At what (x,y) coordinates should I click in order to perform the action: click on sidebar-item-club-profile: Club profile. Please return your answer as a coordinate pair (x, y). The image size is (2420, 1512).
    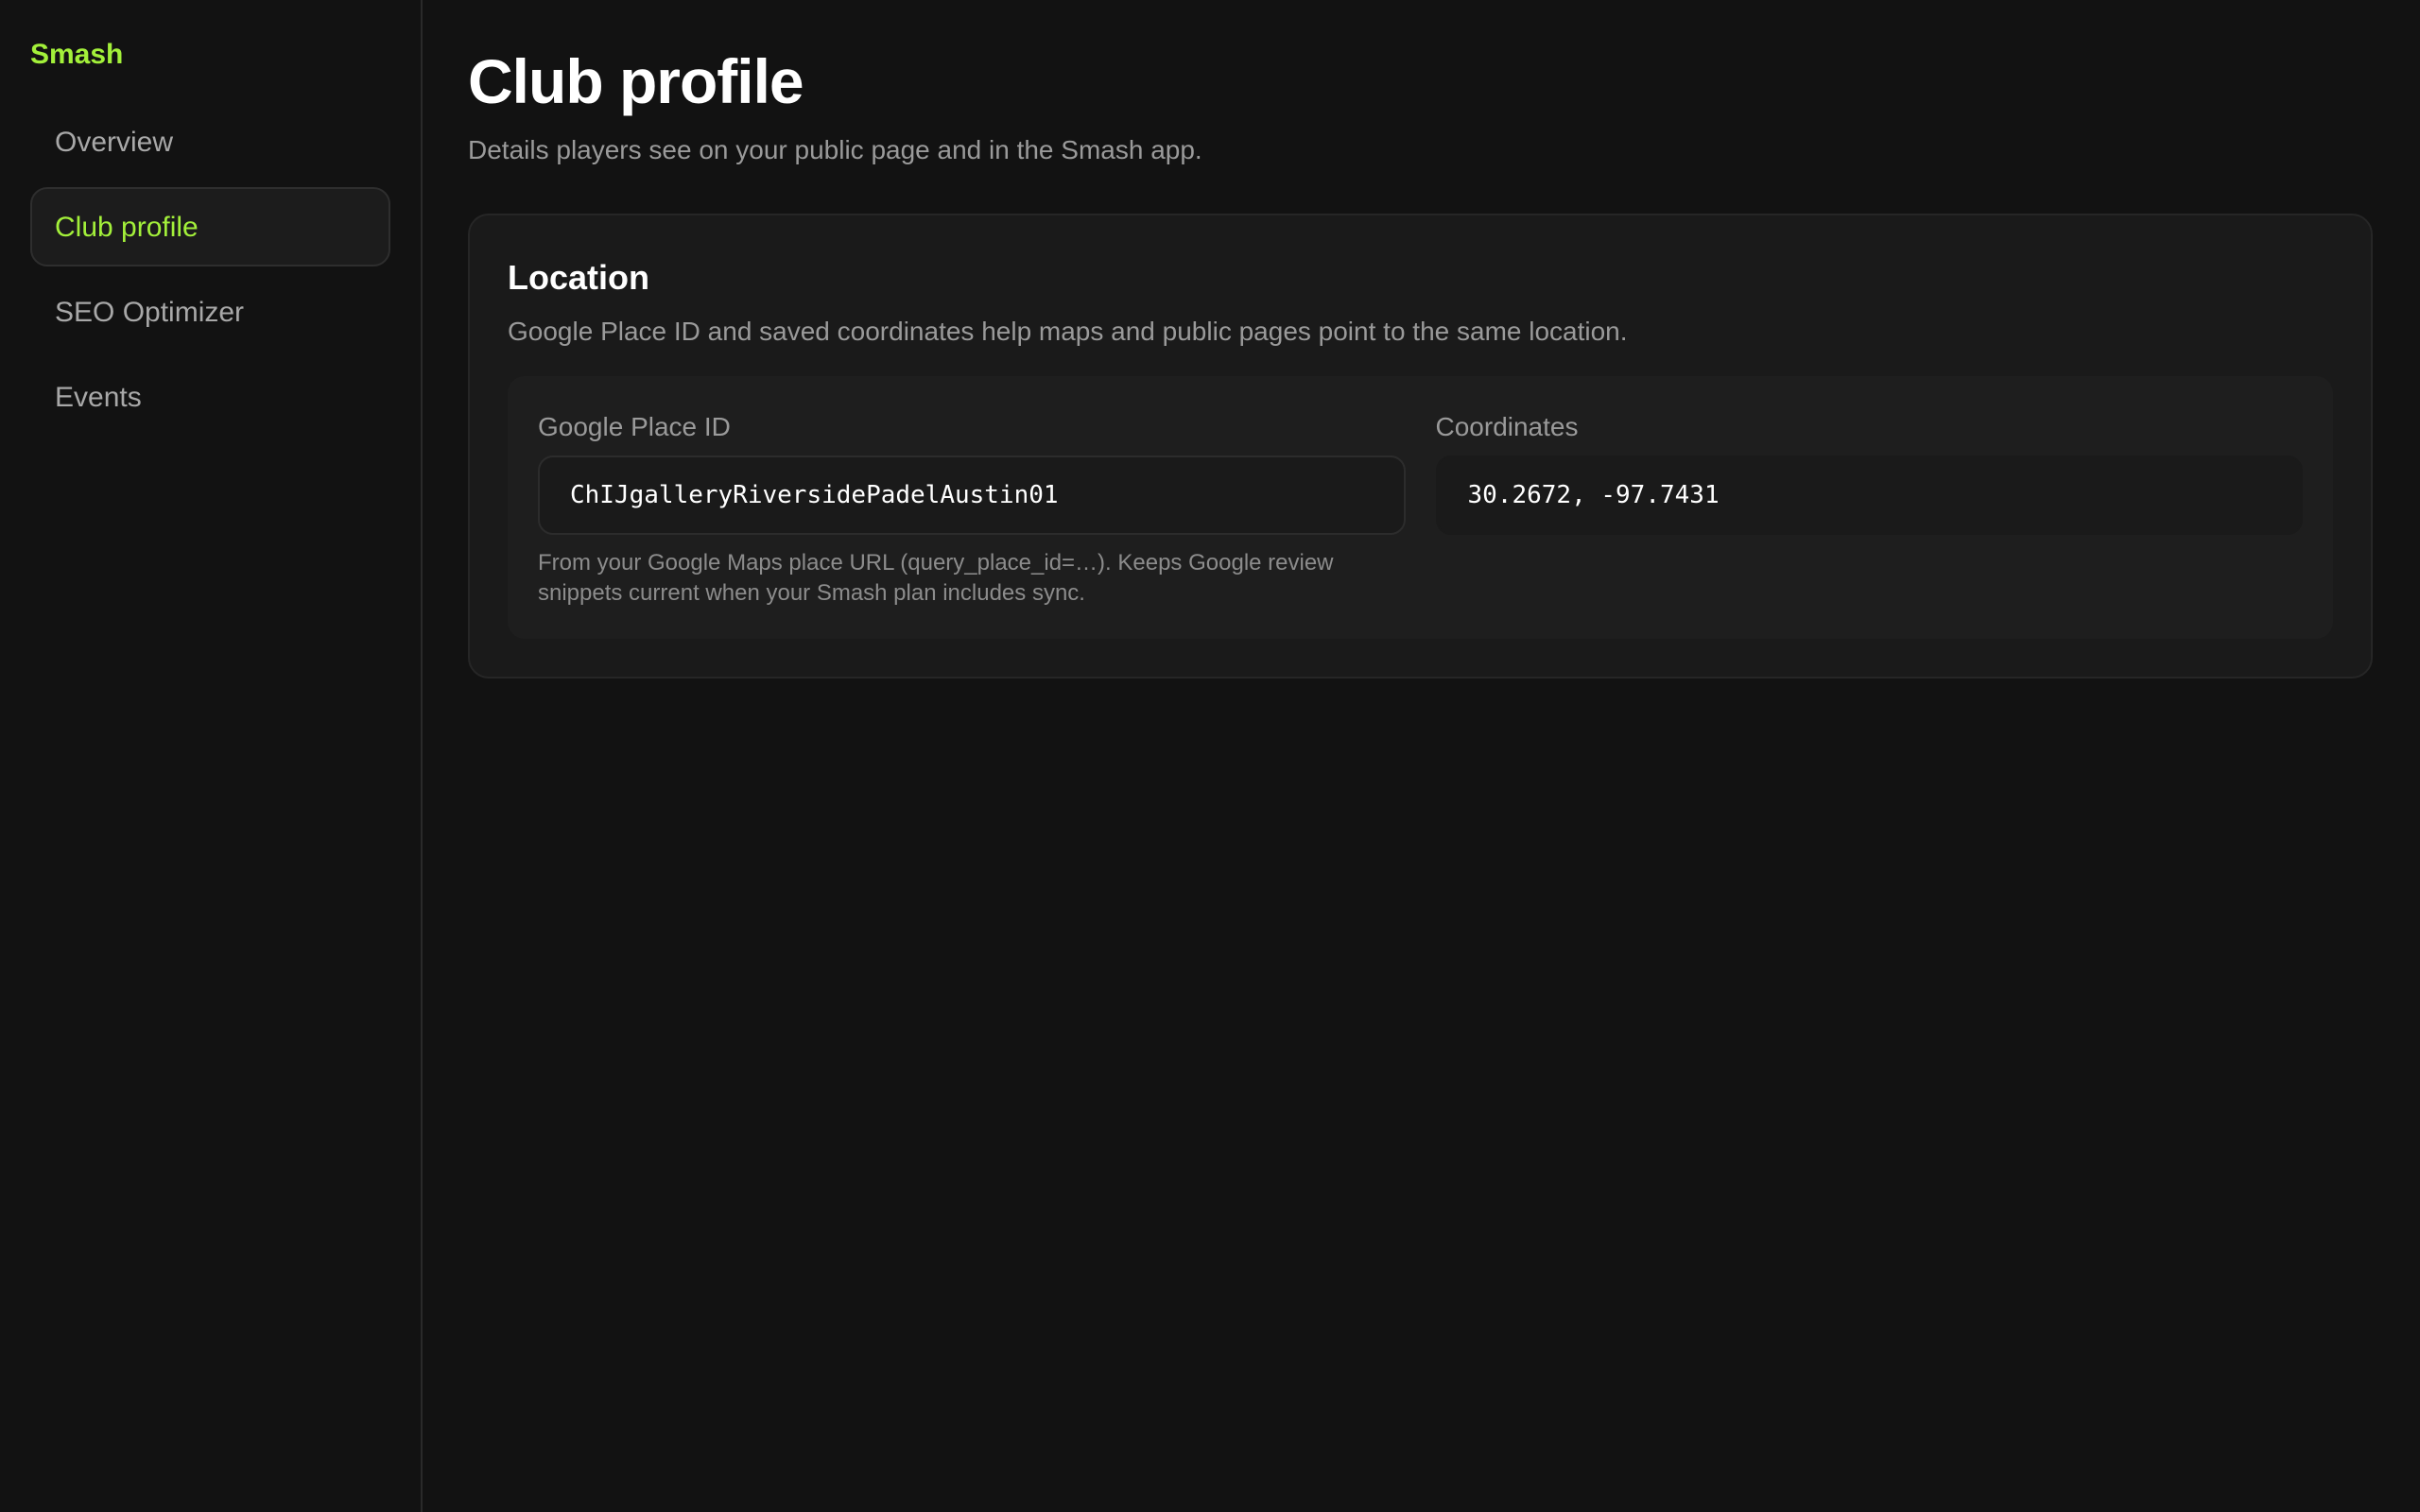
    Looking at the image, I should click on (210, 226).